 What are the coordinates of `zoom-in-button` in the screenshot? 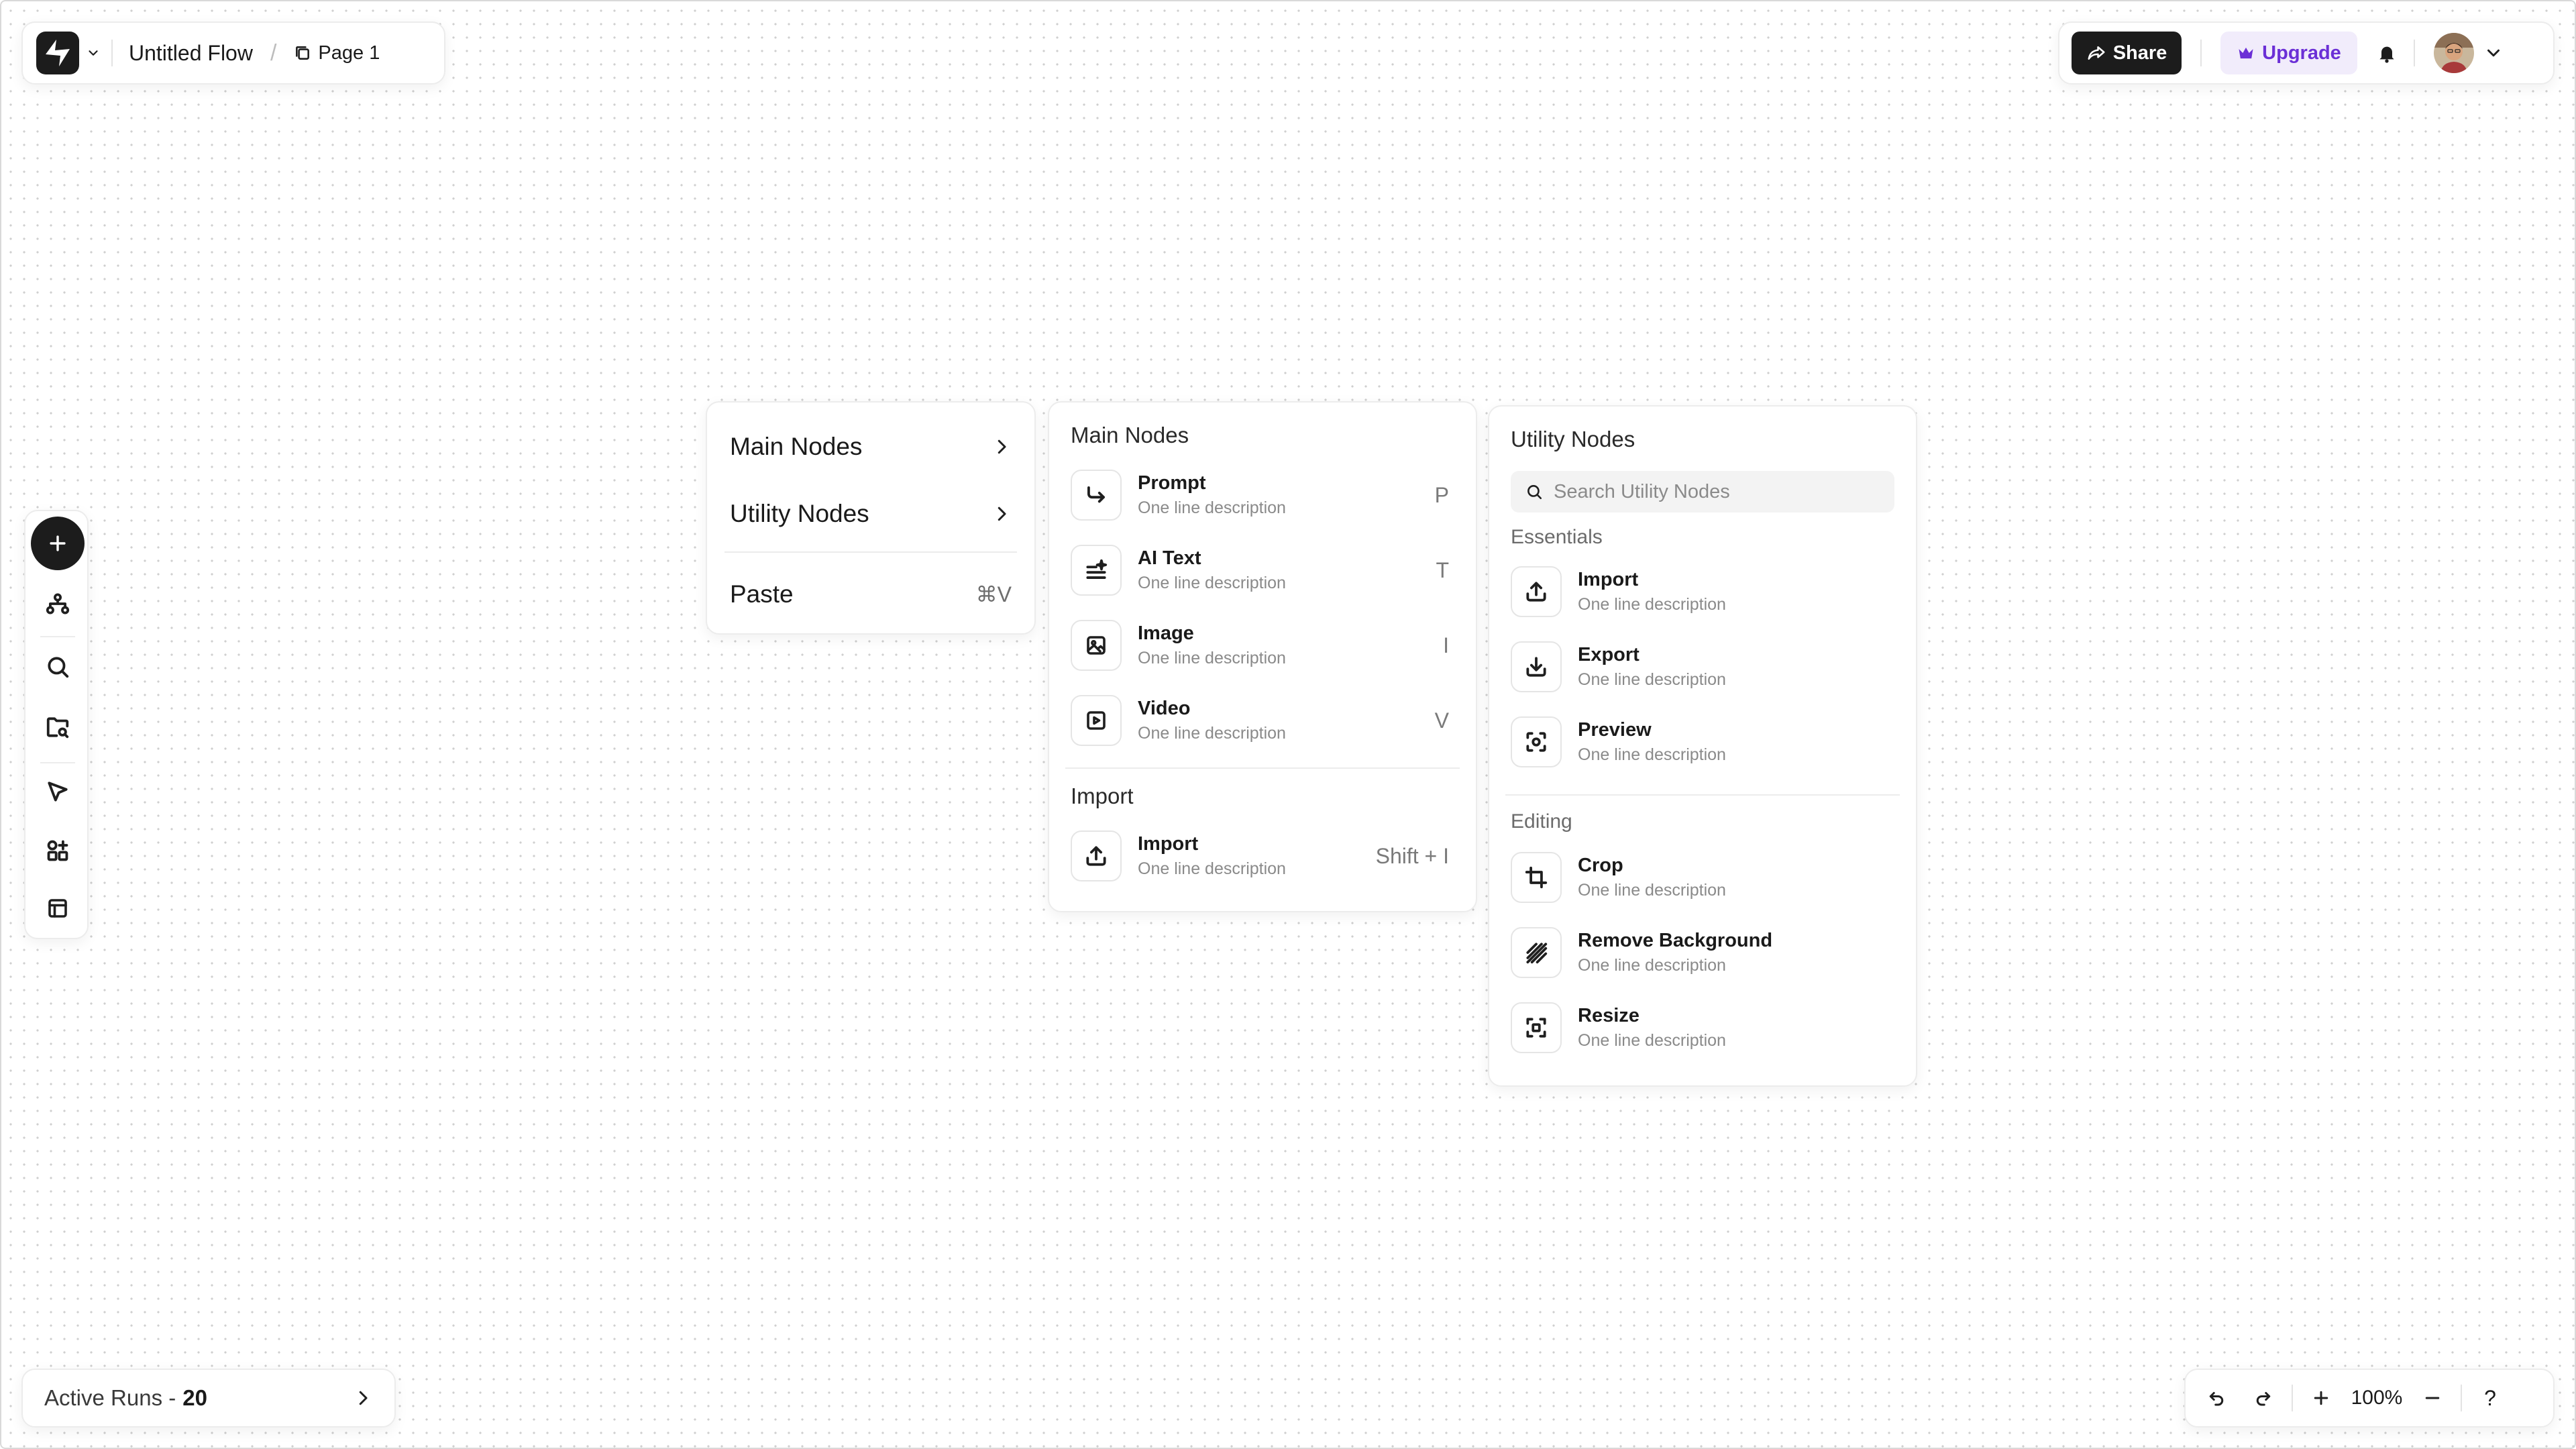 It's located at (2321, 1398).